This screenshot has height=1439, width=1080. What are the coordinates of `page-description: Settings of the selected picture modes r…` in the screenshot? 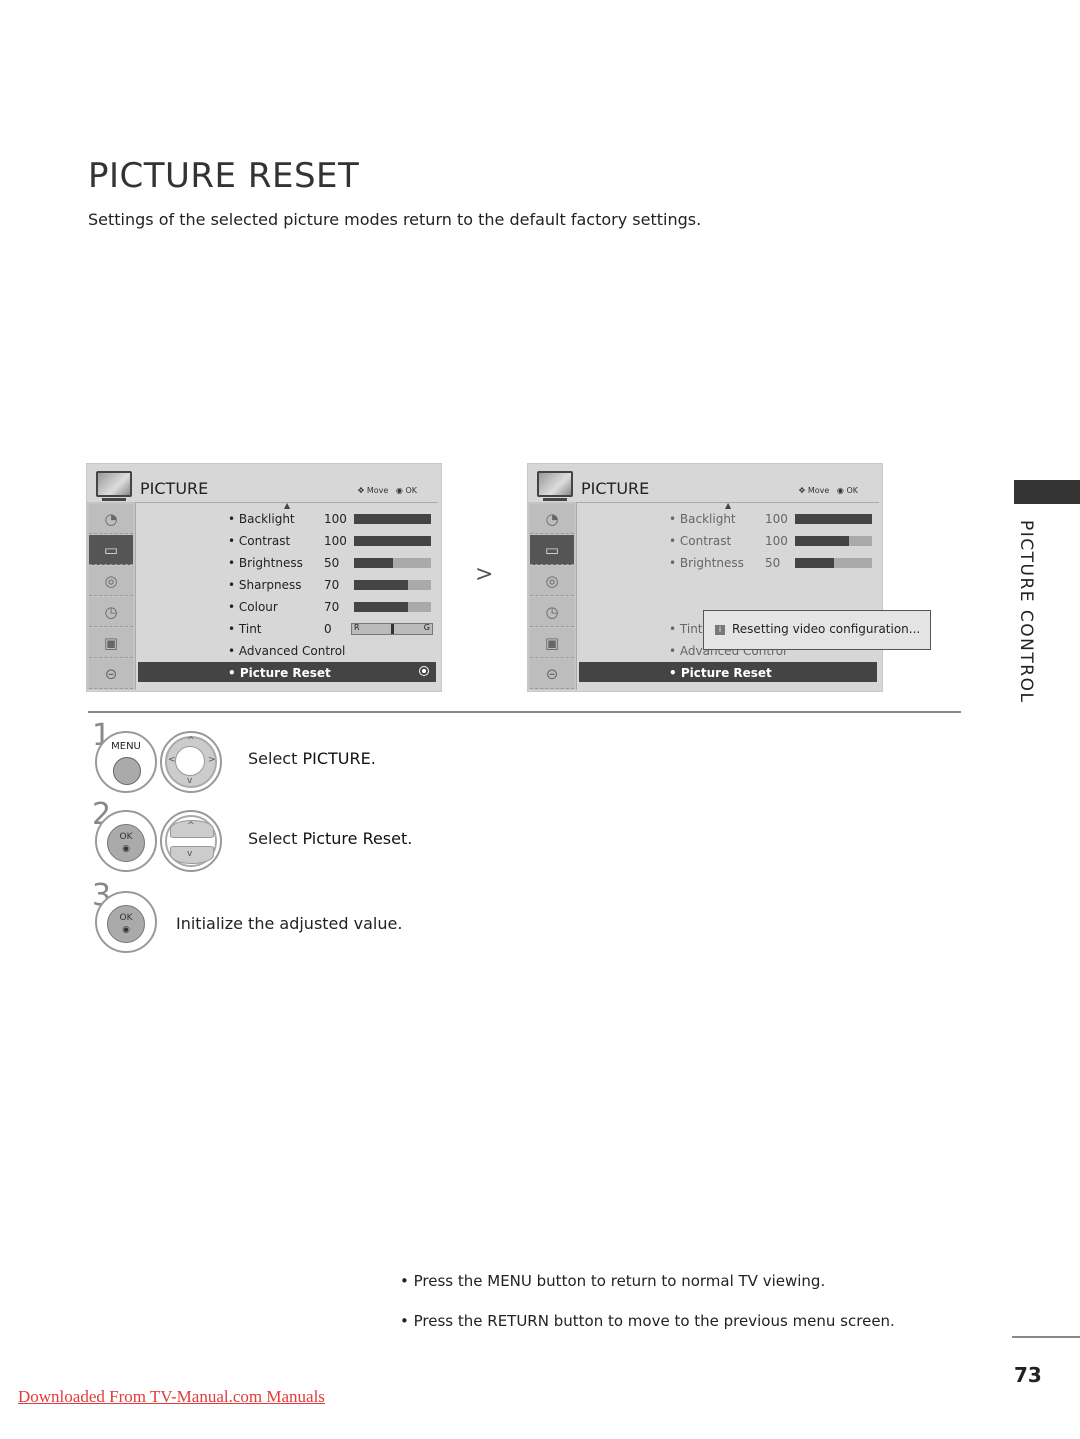 It's located at (395, 219).